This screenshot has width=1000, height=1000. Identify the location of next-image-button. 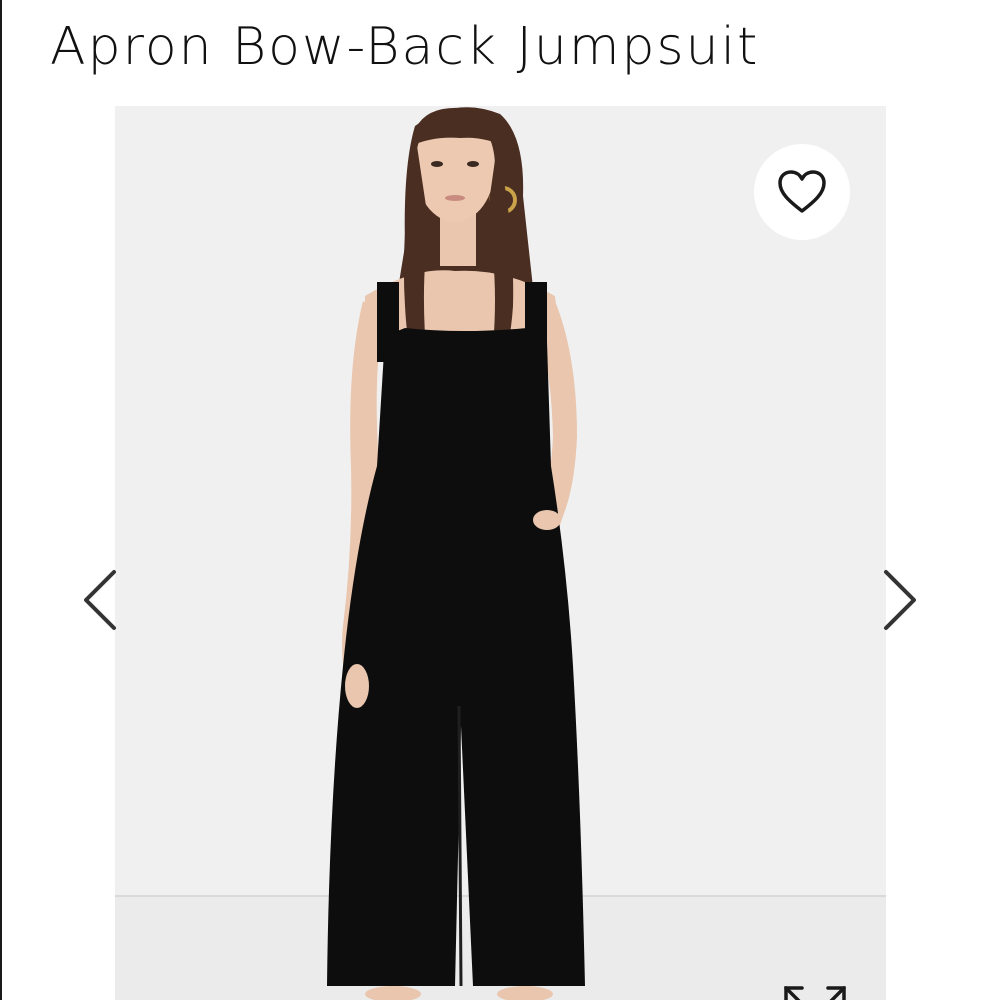
(900, 600).